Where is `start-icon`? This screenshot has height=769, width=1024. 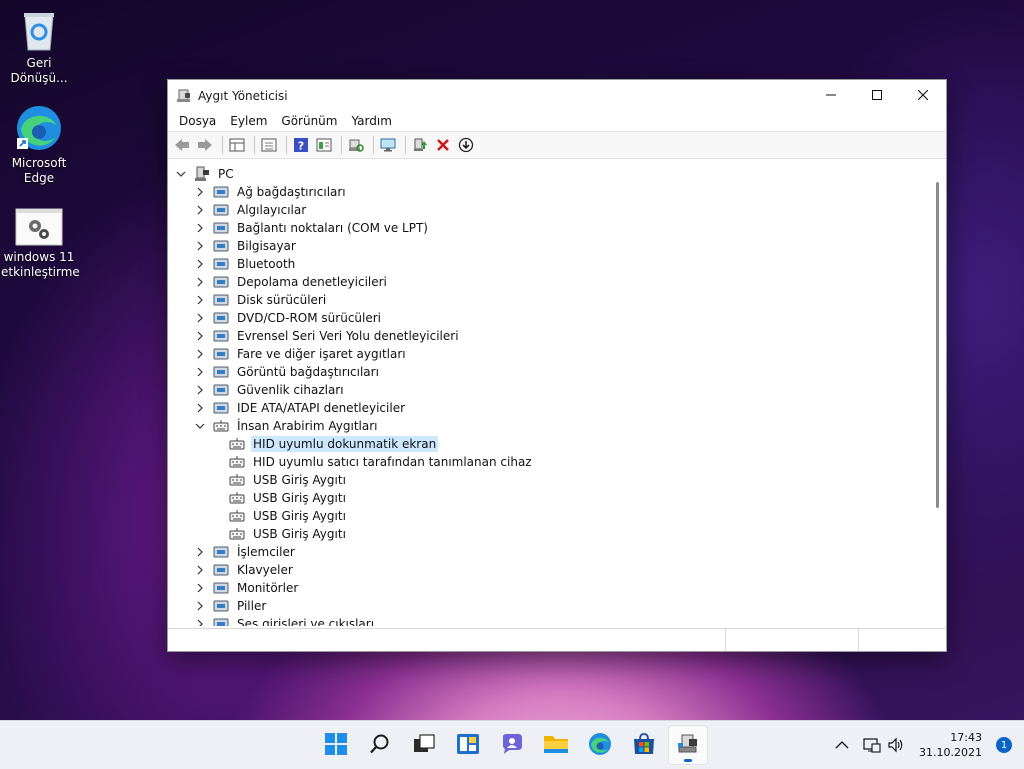 start-icon is located at coordinates (336, 745).